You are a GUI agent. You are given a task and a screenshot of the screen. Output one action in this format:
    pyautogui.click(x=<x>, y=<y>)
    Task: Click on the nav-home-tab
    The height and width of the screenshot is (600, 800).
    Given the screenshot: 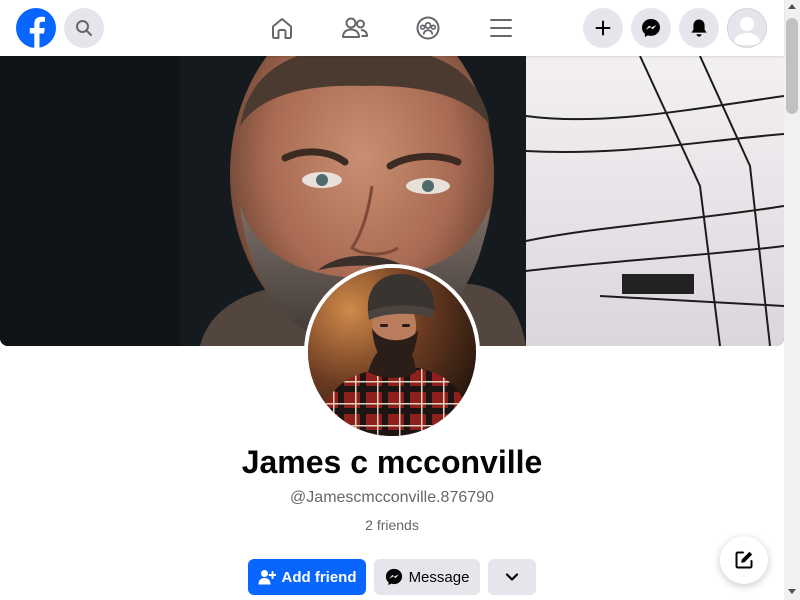 What is the action you would take?
    pyautogui.click(x=282, y=28)
    